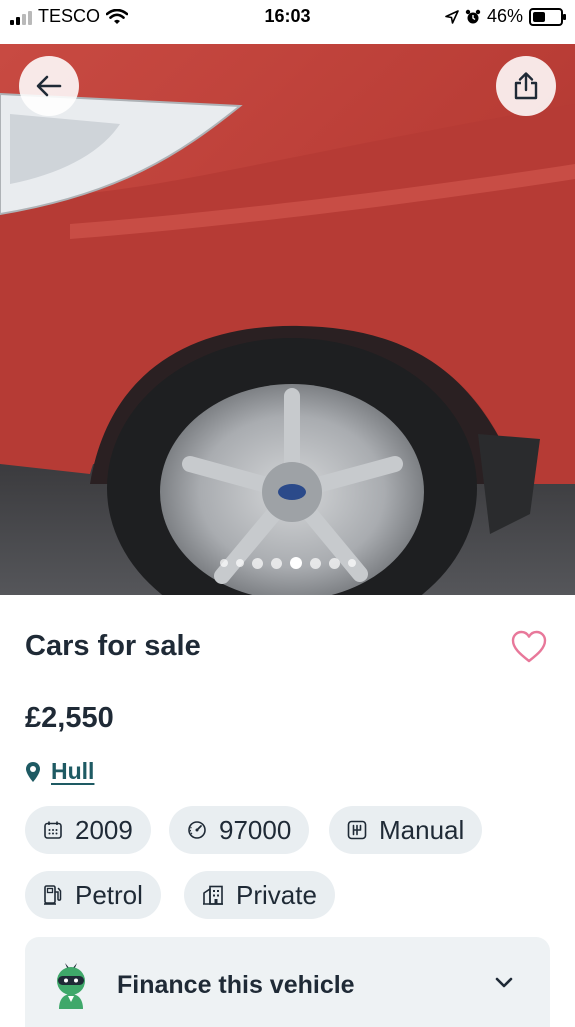 The width and height of the screenshot is (575, 1027). I want to click on spec-fuel: Petrol, so click(93, 895).